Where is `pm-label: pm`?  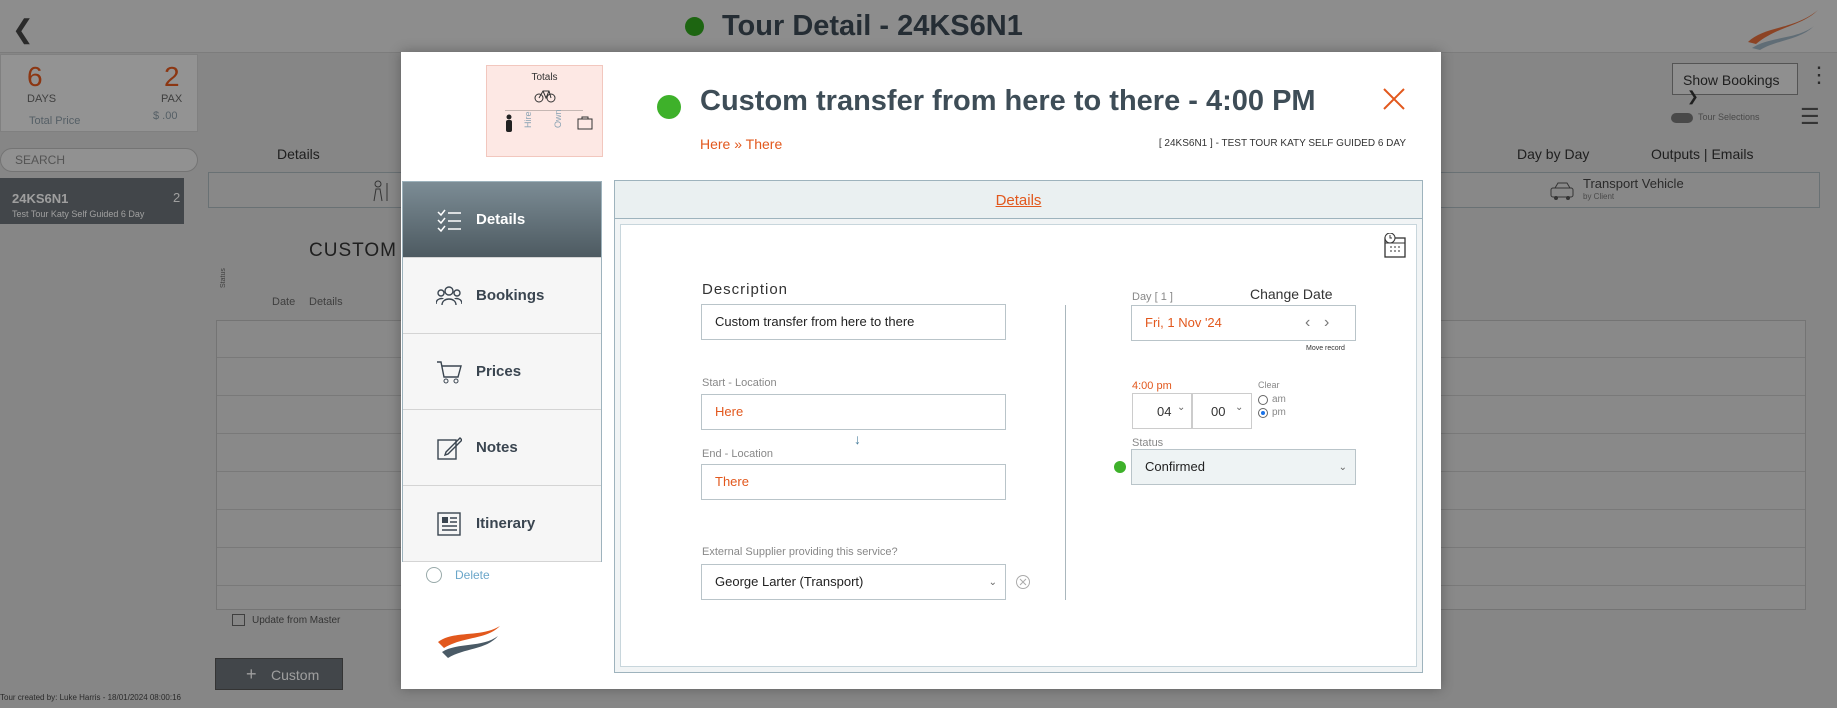
pm-label: pm is located at coordinates (1279, 412).